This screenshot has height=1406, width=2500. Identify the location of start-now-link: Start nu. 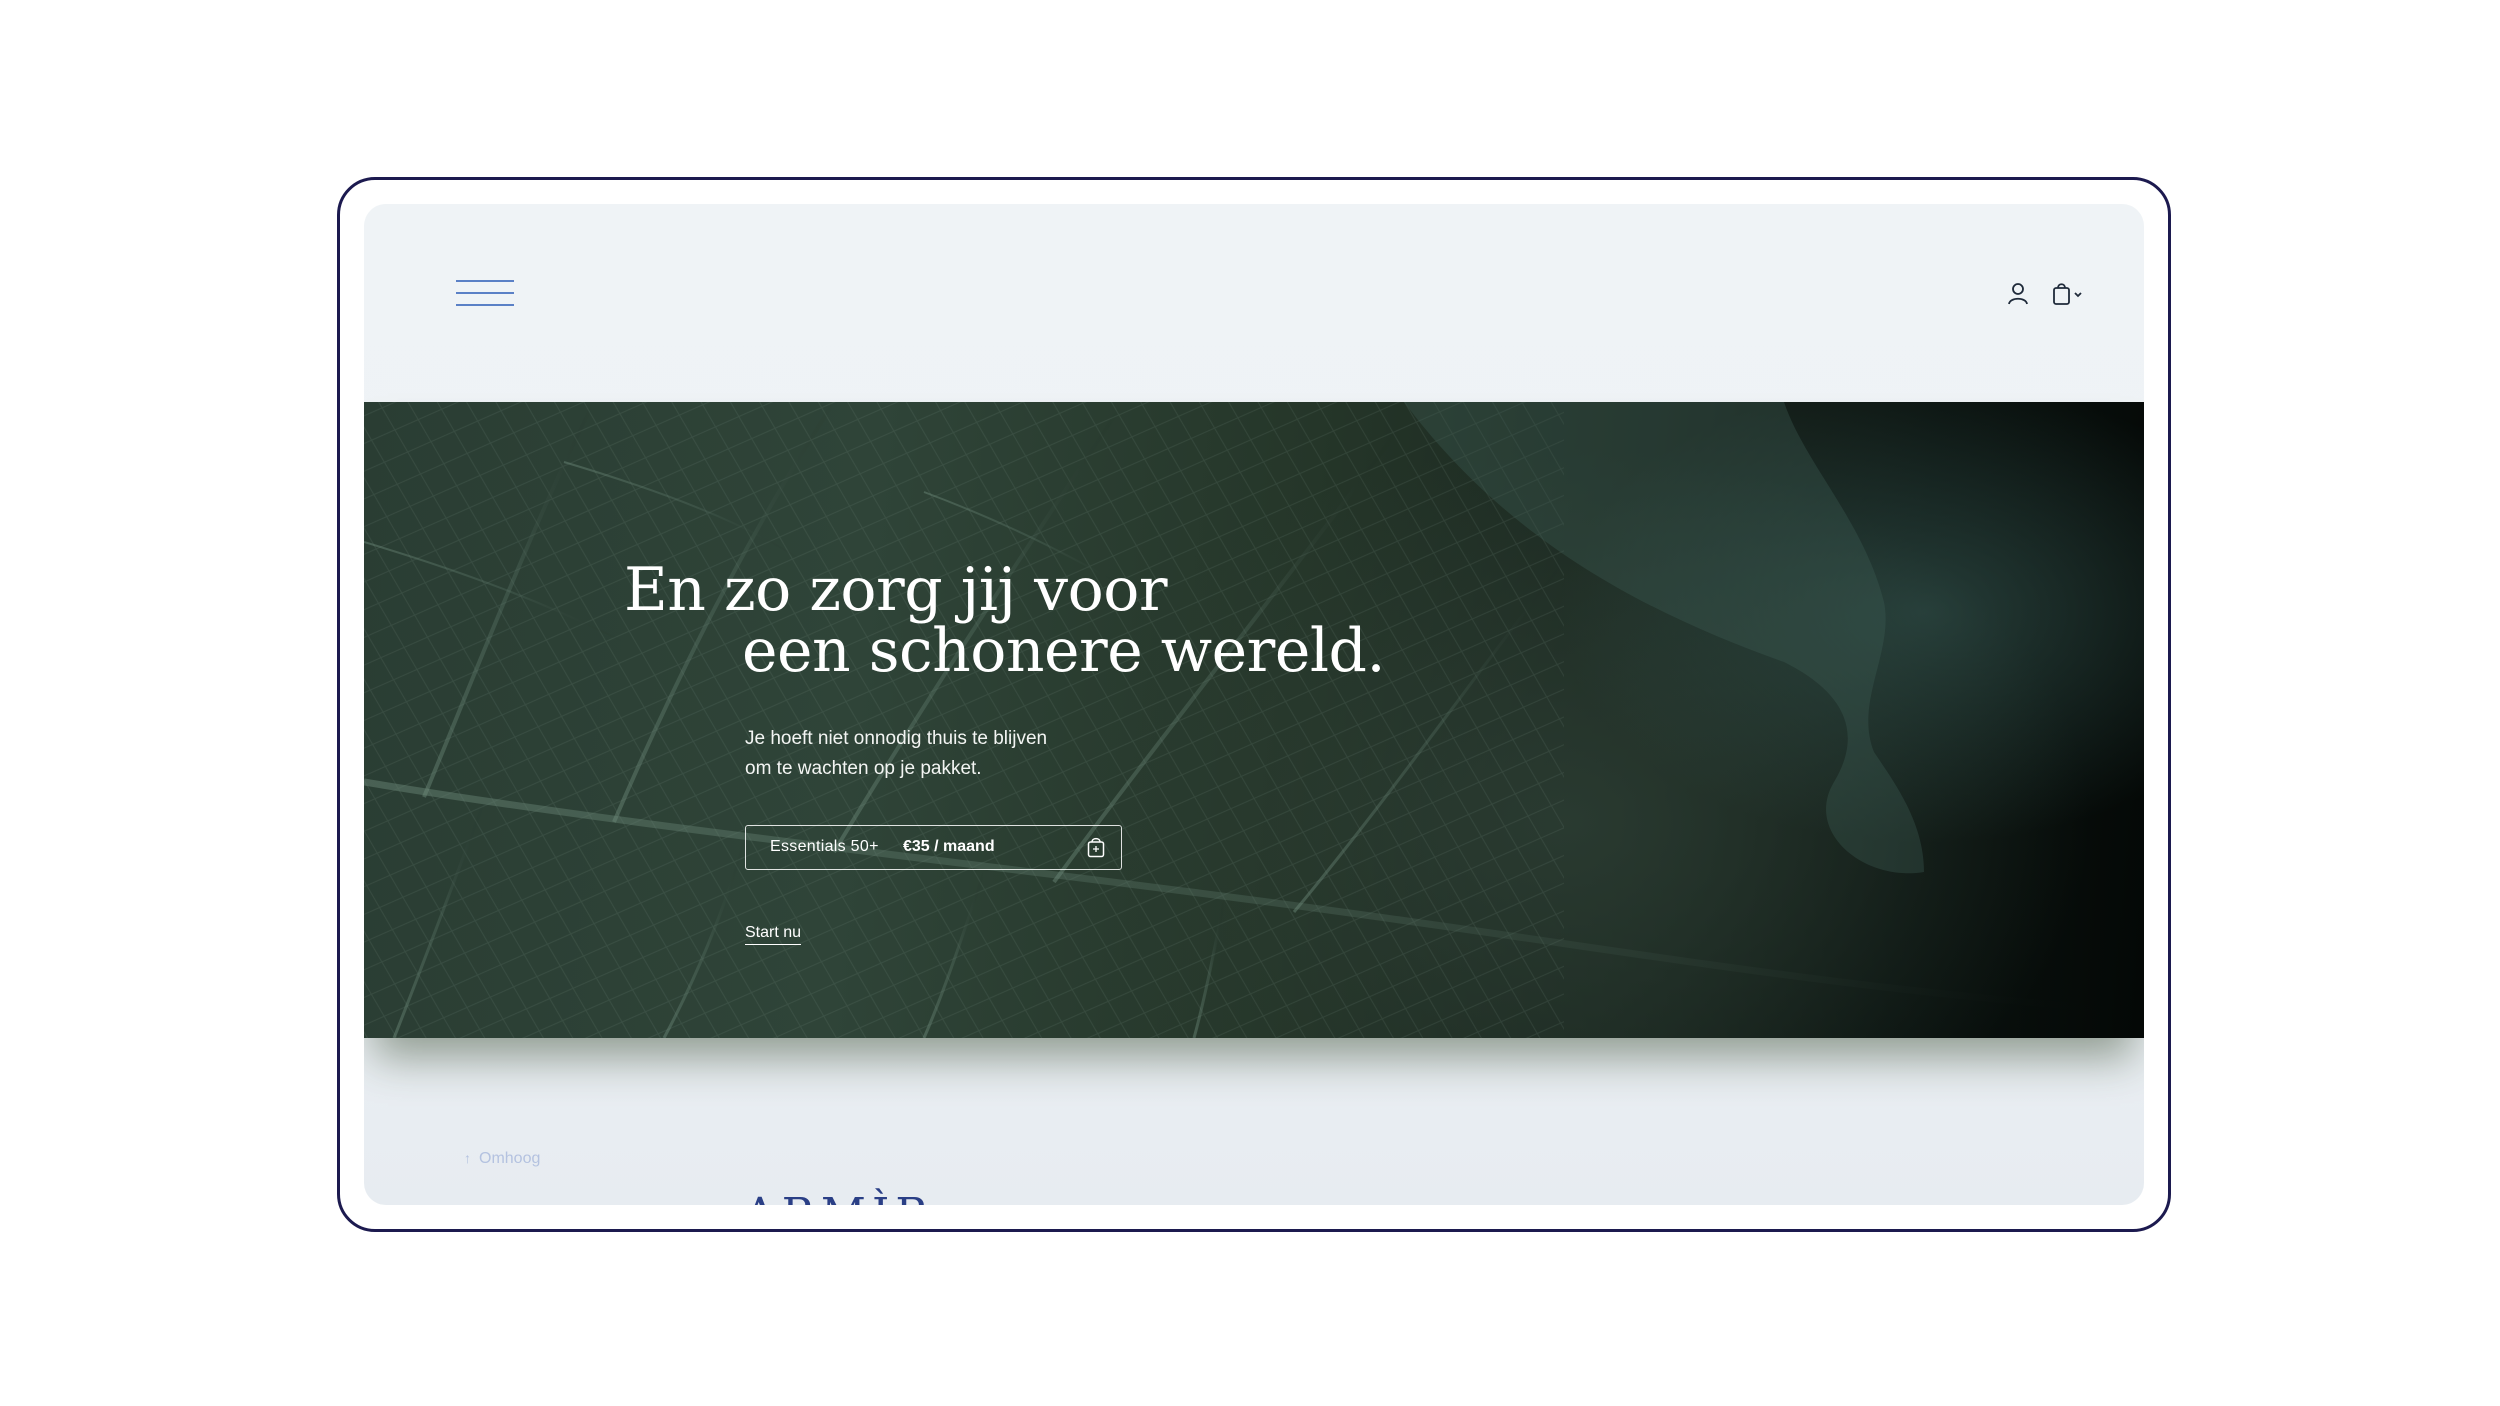
(773, 934).